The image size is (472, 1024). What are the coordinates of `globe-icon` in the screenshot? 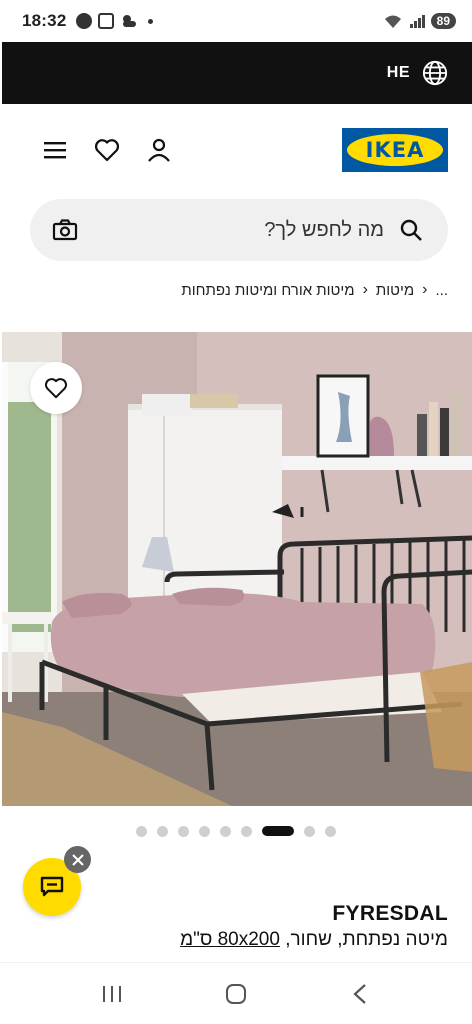 It's located at (435, 73).